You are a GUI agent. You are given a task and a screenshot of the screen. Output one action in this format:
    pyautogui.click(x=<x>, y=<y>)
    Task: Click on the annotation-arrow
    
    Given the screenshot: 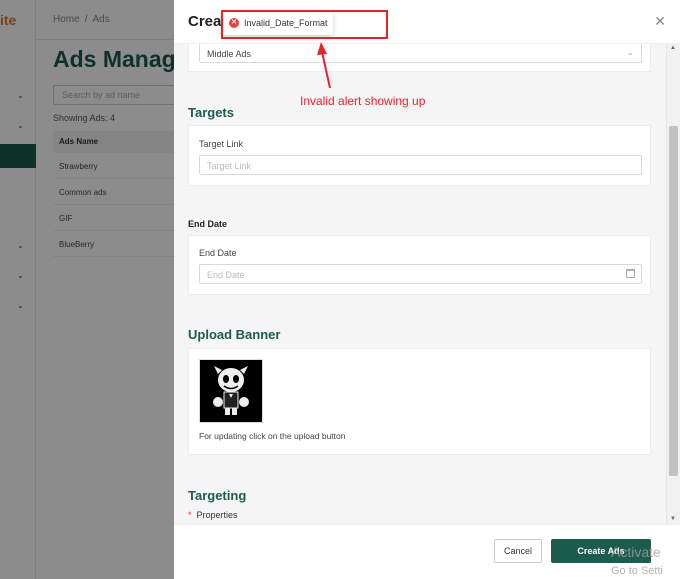 What is the action you would take?
    pyautogui.click(x=324, y=65)
    